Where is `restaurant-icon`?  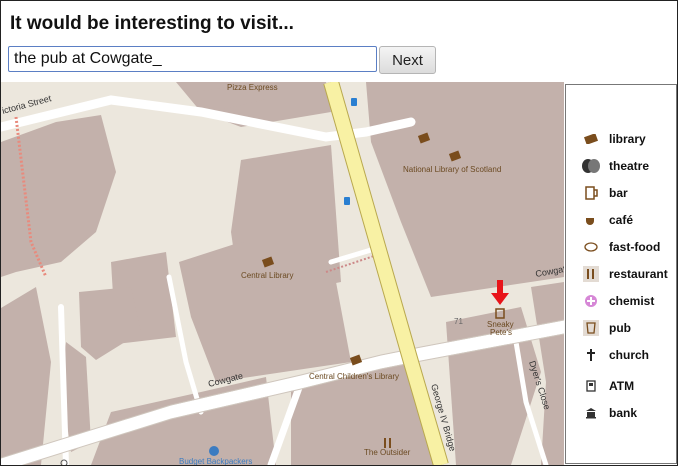
restaurant-icon is located at coordinates (591, 274).